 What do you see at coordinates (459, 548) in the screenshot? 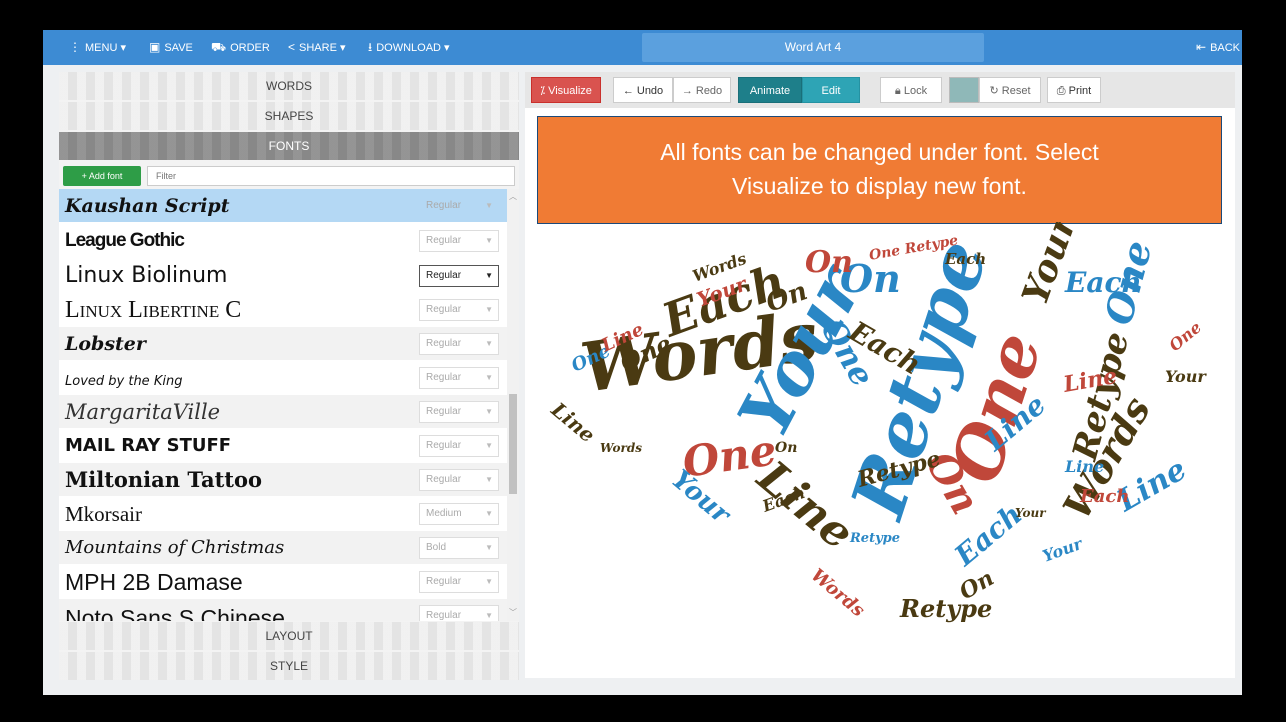
I see `font-weight-select: Bold ▼` at bounding box center [459, 548].